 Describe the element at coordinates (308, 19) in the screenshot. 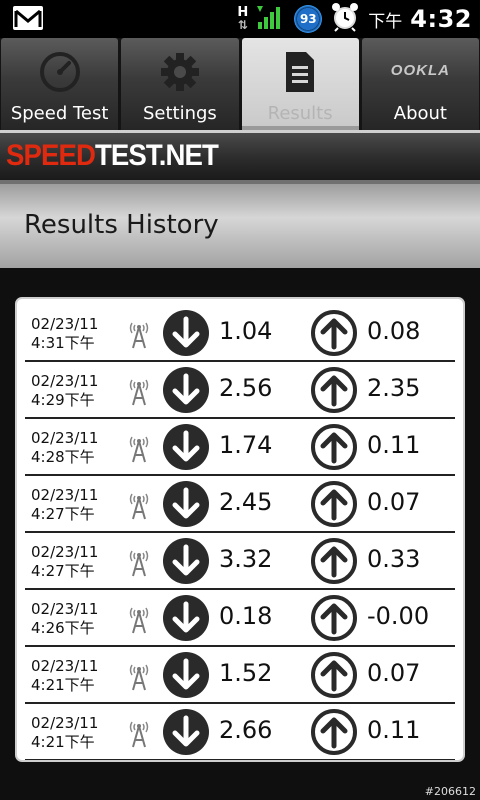

I see `battery-icon: 93` at that location.